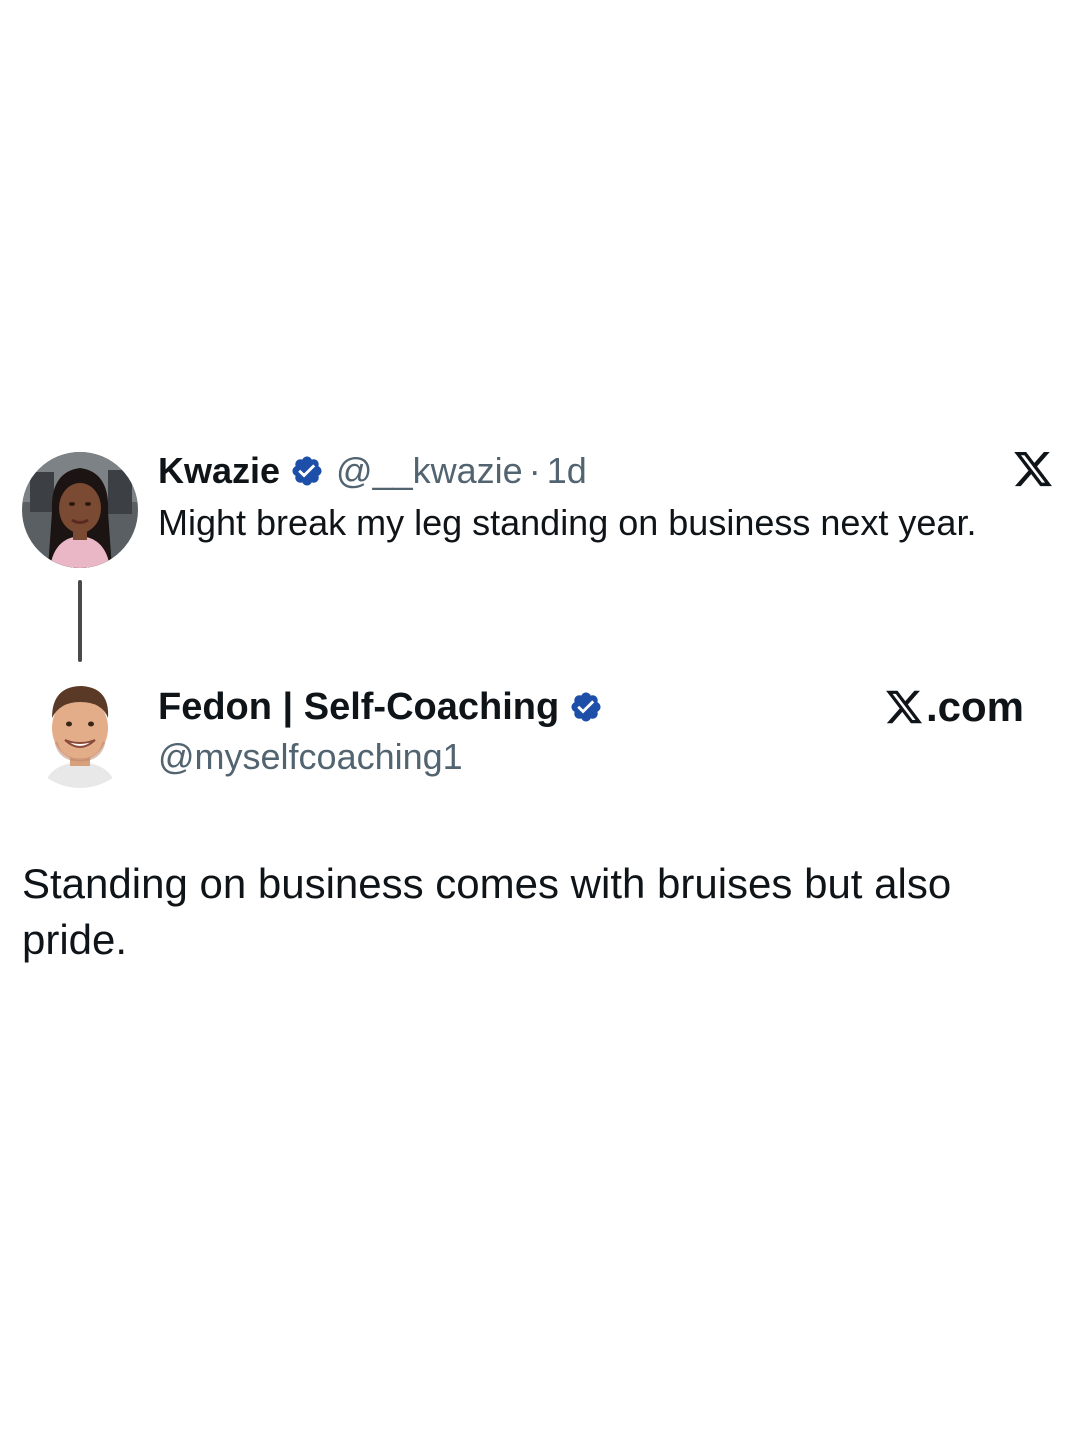  What do you see at coordinates (358, 707) in the screenshot?
I see `author-name: Fedon | Self-Coaching` at bounding box center [358, 707].